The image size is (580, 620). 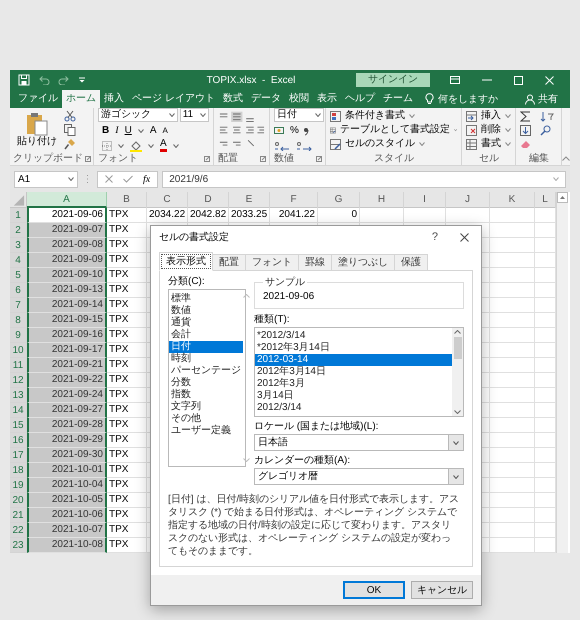 What do you see at coordinates (206, 323) in the screenshot?
I see `category-item: 通貨` at bounding box center [206, 323].